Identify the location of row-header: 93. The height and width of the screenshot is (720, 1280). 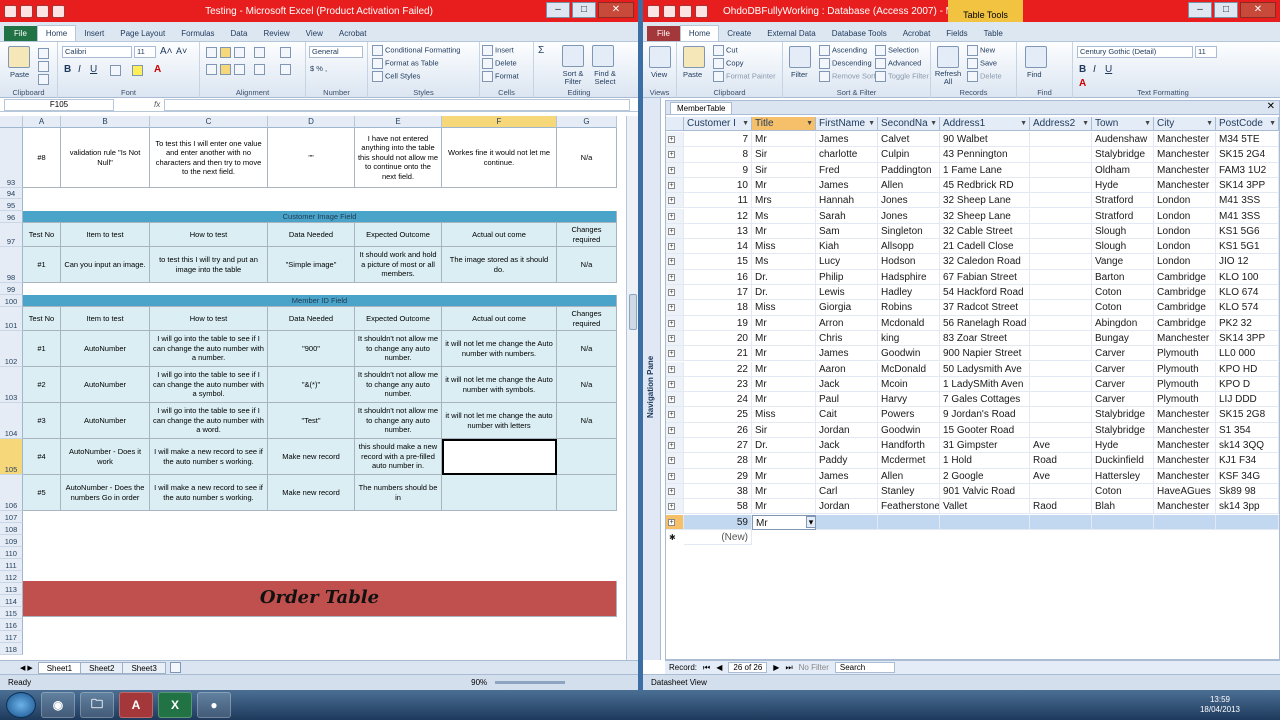
(11, 158).